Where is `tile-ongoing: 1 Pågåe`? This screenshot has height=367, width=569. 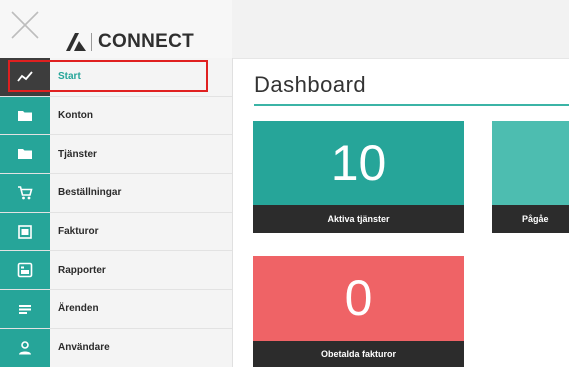
tile-ongoing: 1 Pågåe is located at coordinates (530, 177).